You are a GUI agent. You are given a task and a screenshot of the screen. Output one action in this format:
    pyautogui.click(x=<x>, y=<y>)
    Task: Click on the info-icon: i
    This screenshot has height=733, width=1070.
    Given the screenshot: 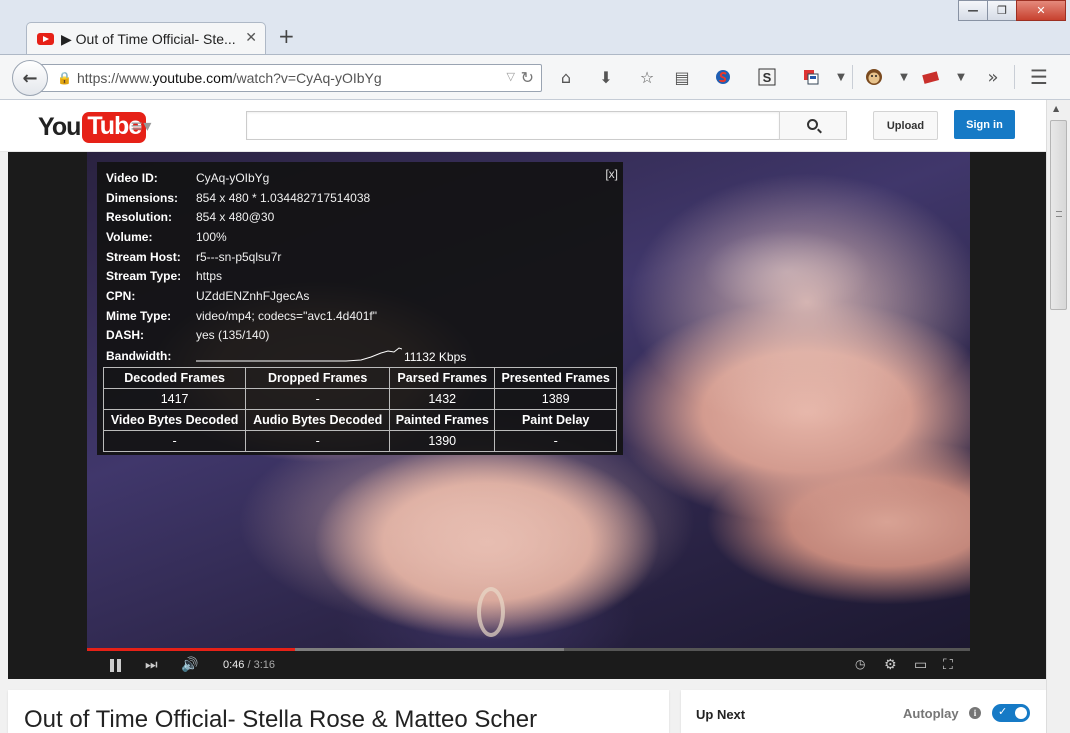 What is the action you would take?
    pyautogui.click(x=975, y=713)
    